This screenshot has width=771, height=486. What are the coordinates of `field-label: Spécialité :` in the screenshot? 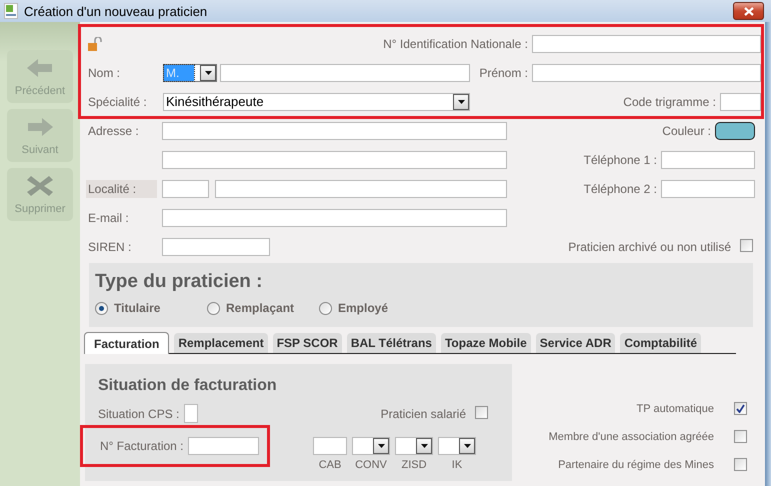 It's located at (118, 102).